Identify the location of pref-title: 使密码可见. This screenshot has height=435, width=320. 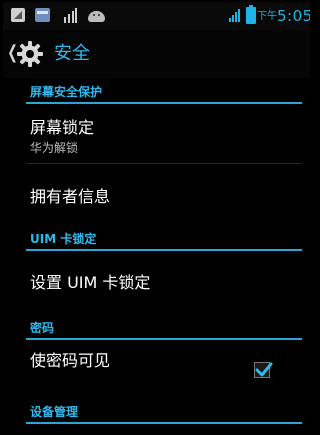
(70, 360).